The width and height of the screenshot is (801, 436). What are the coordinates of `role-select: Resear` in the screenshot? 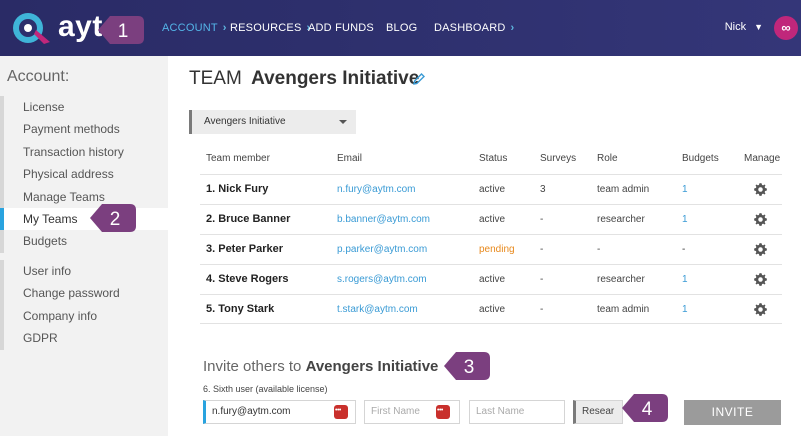 It's located at (598, 412).